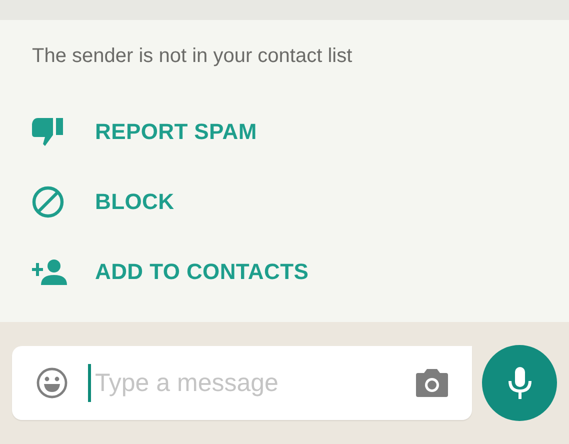  What do you see at coordinates (432, 383) in the screenshot?
I see `camera-icon` at bounding box center [432, 383].